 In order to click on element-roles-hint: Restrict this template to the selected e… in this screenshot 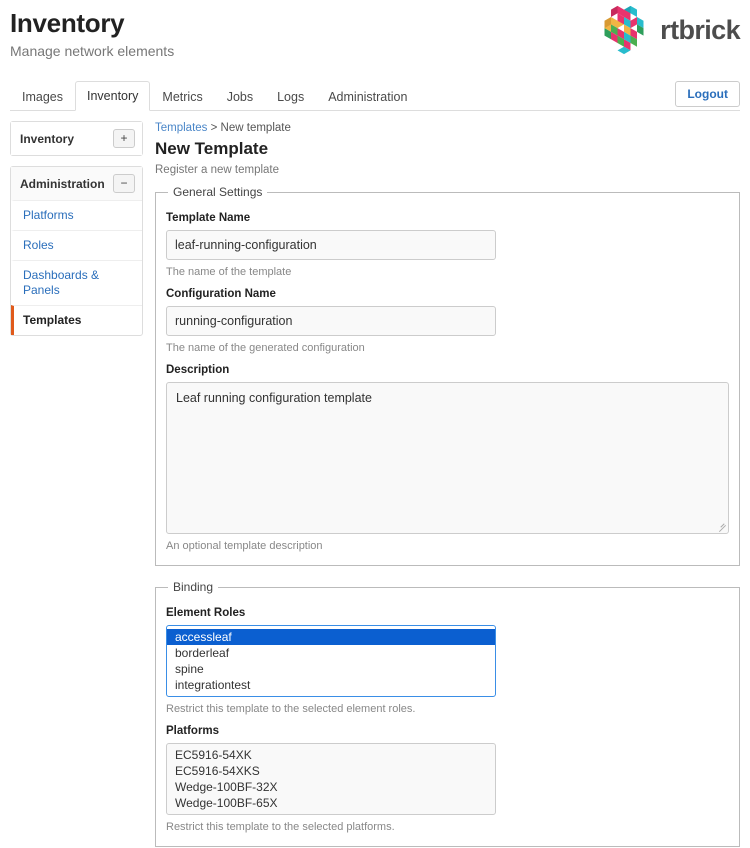, I will do `click(291, 709)`.